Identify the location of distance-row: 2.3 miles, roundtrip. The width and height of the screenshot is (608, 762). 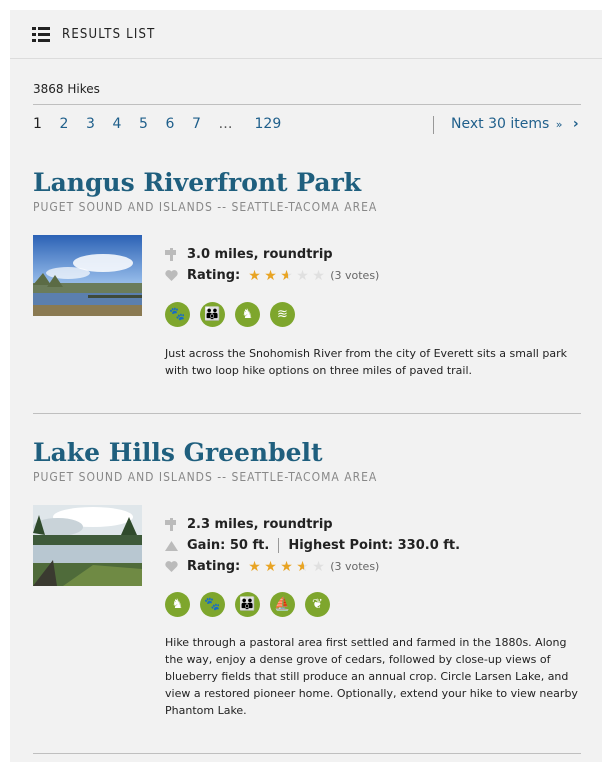
(312, 524).